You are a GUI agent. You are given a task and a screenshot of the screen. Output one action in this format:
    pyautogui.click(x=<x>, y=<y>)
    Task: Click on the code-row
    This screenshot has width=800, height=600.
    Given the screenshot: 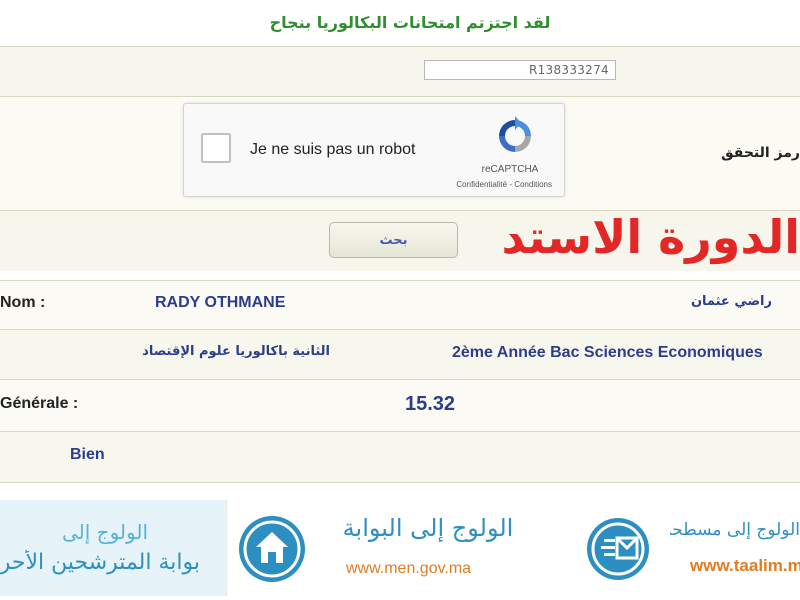 What is the action you would take?
    pyautogui.click(x=400, y=71)
    